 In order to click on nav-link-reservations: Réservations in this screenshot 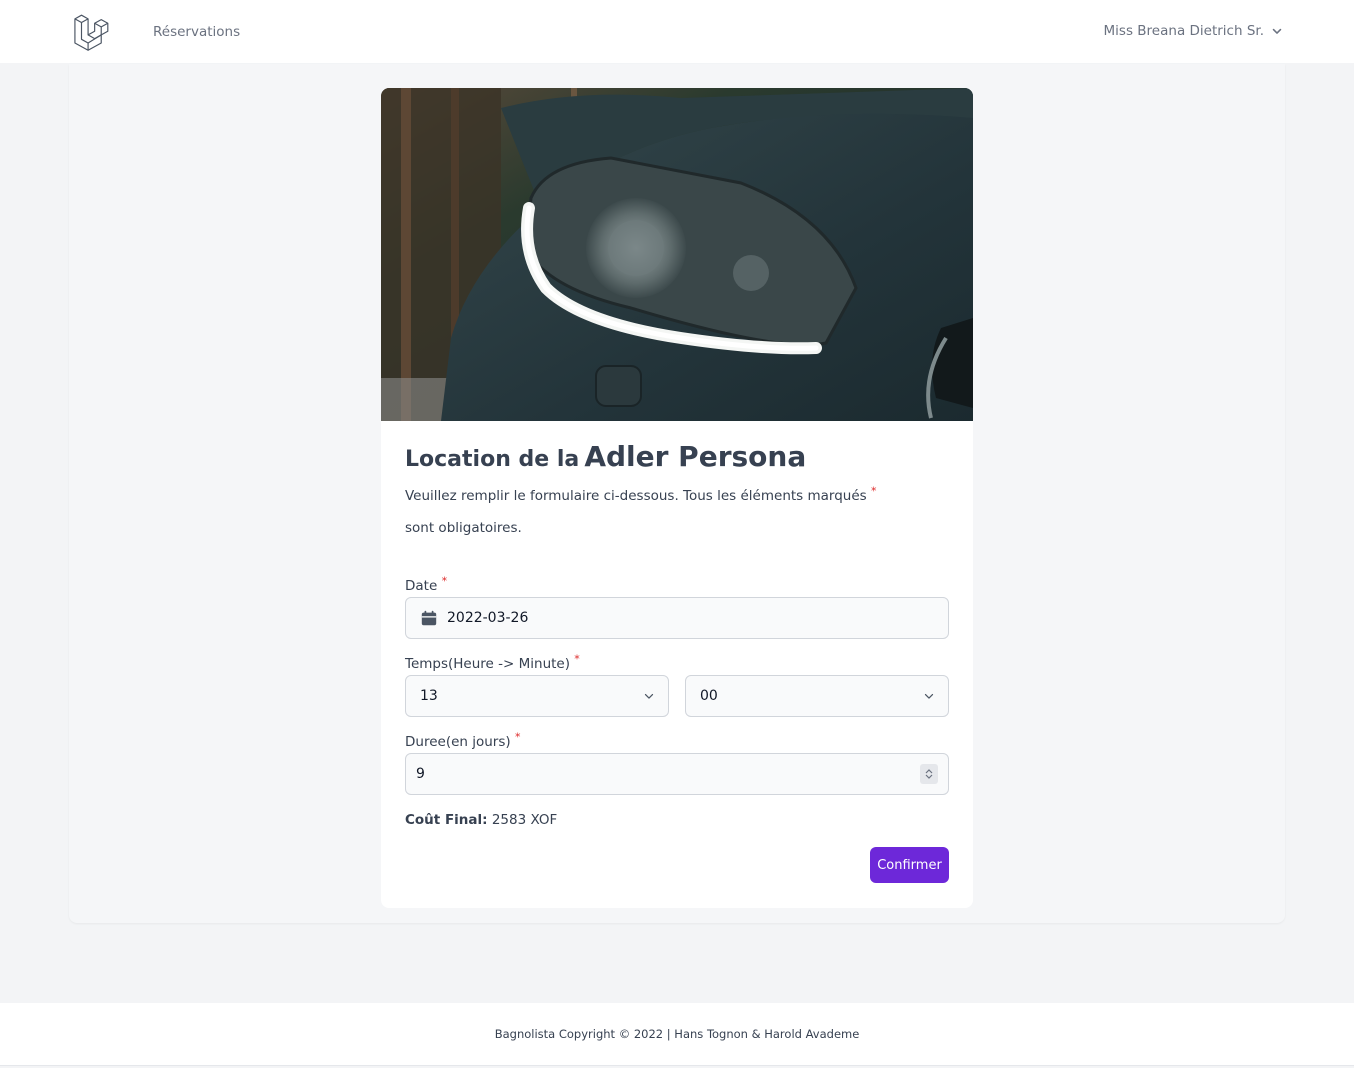, I will do `click(196, 32)`.